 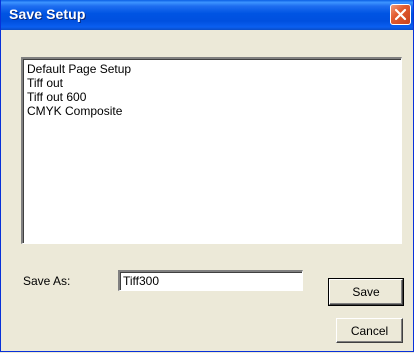 What do you see at coordinates (207, 15) in the screenshot?
I see `title-bar: Save Setup` at bounding box center [207, 15].